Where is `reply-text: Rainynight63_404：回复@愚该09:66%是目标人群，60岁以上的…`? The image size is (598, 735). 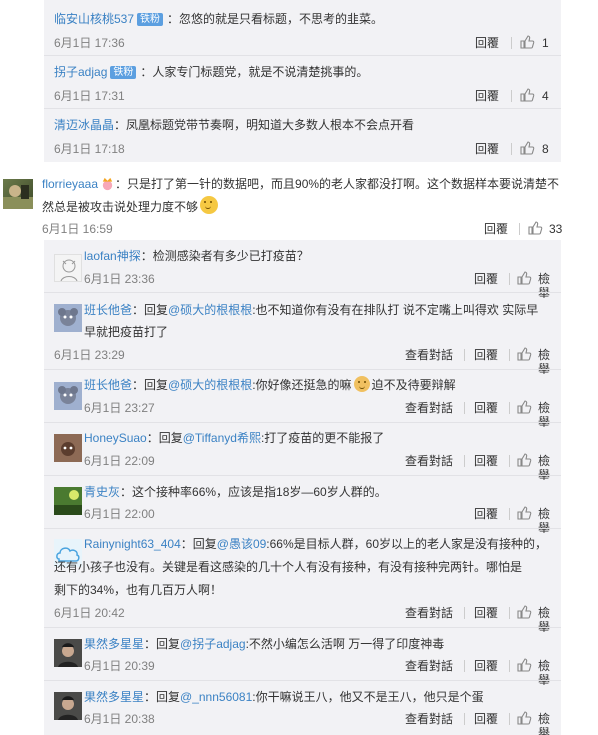
reply-text: Rainynight63_404：回复@愚该09:66%是目标人群，60岁以上的… is located at coordinates (315, 544).